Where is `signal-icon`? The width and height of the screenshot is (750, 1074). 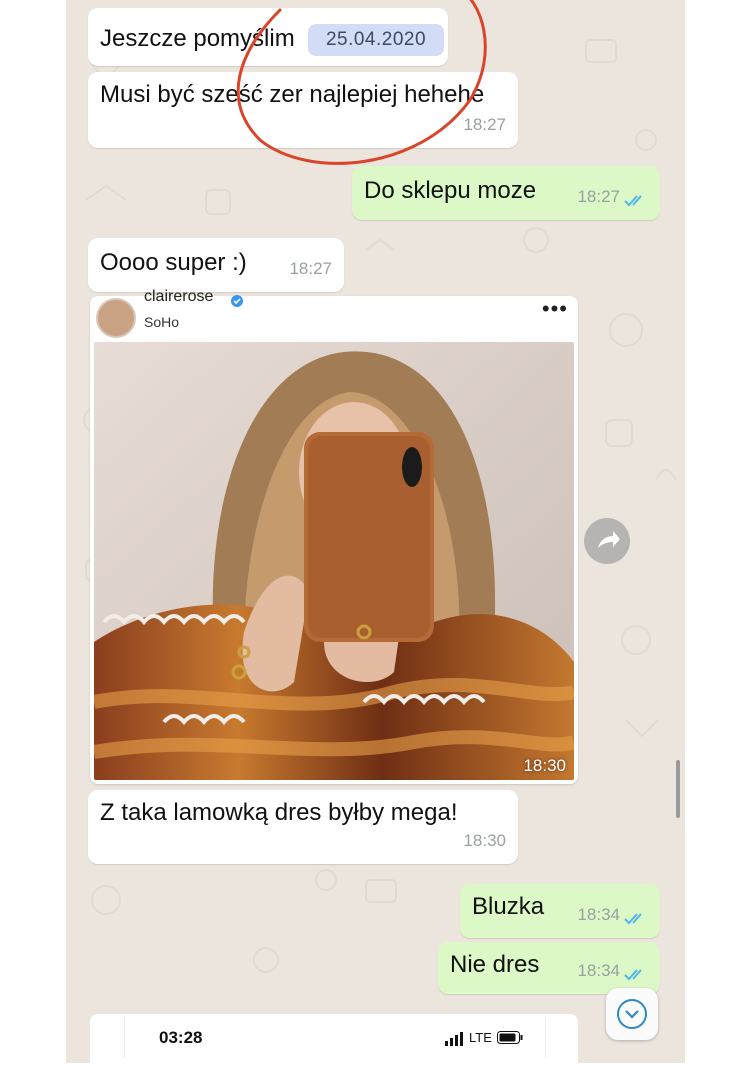
signal-icon is located at coordinates (454, 1039).